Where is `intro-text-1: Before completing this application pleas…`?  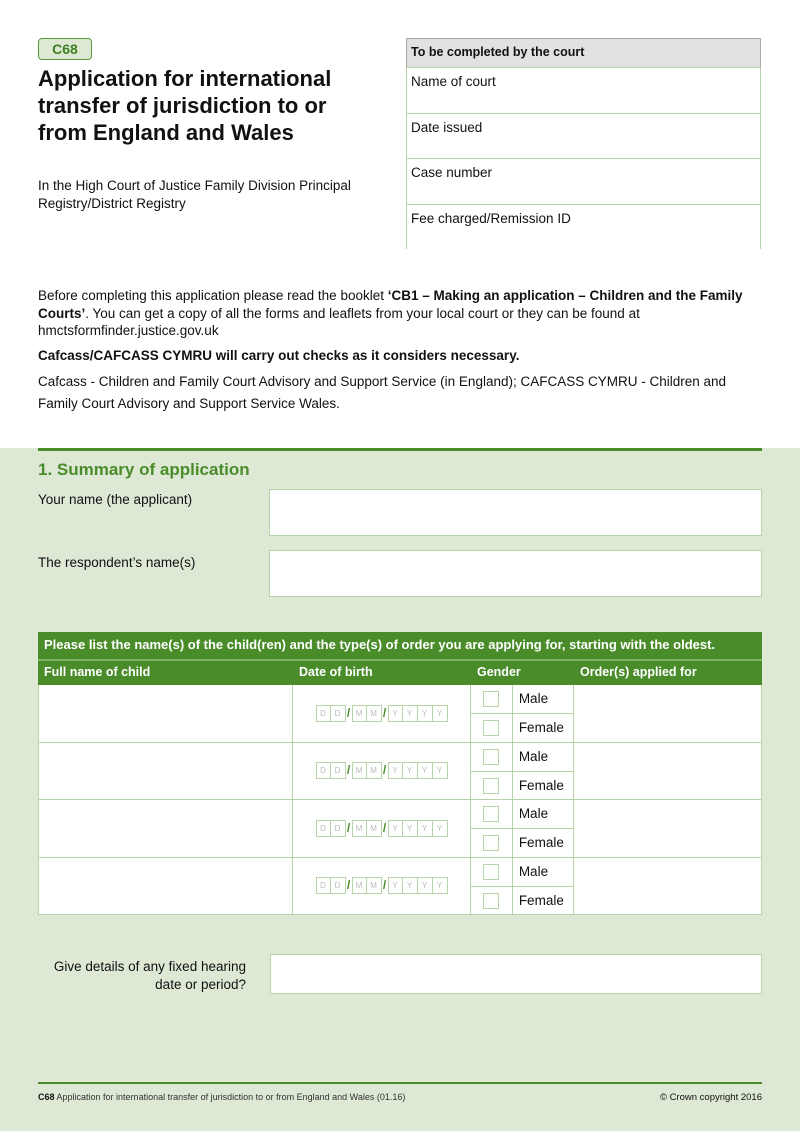
intro-text-1: Before completing this application pleas… is located at coordinates (213, 295).